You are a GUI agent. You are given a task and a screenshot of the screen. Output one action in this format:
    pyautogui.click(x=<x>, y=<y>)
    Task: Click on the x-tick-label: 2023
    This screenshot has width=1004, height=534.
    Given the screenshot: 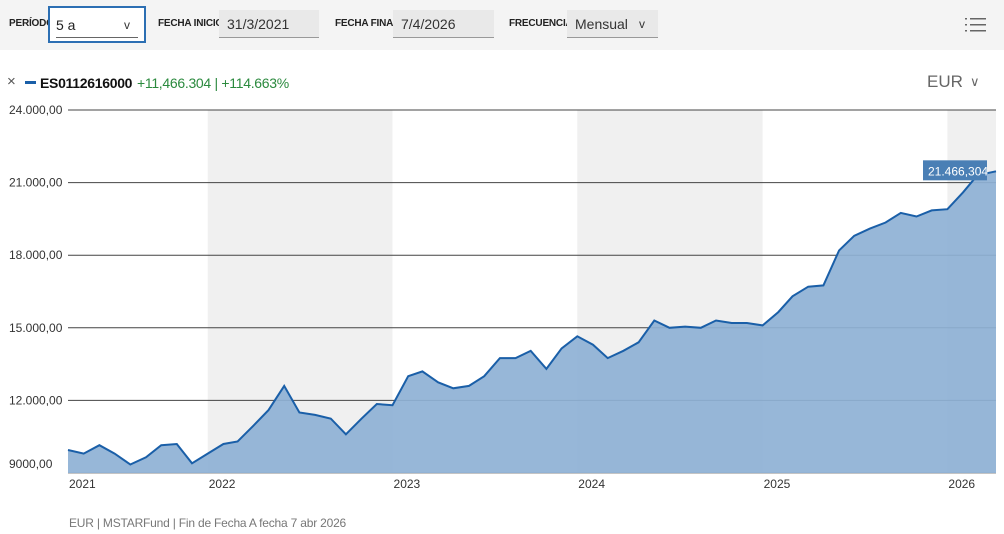 What is the action you would take?
    pyautogui.click(x=407, y=484)
    